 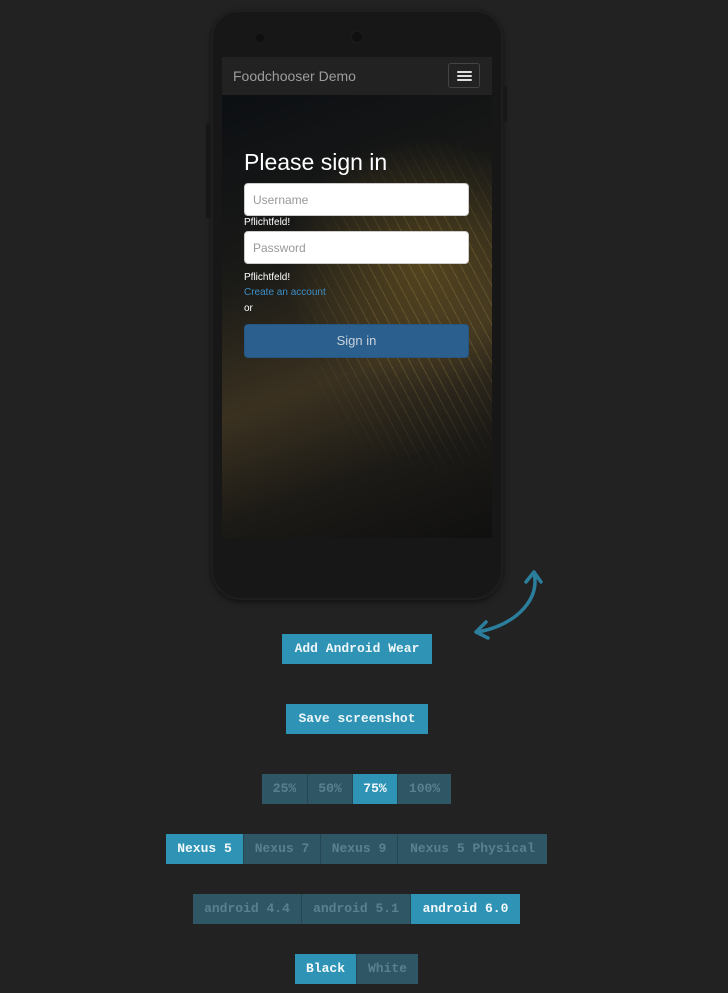 What do you see at coordinates (465, 909) in the screenshot?
I see `android-option-6-0: android 6.0` at bounding box center [465, 909].